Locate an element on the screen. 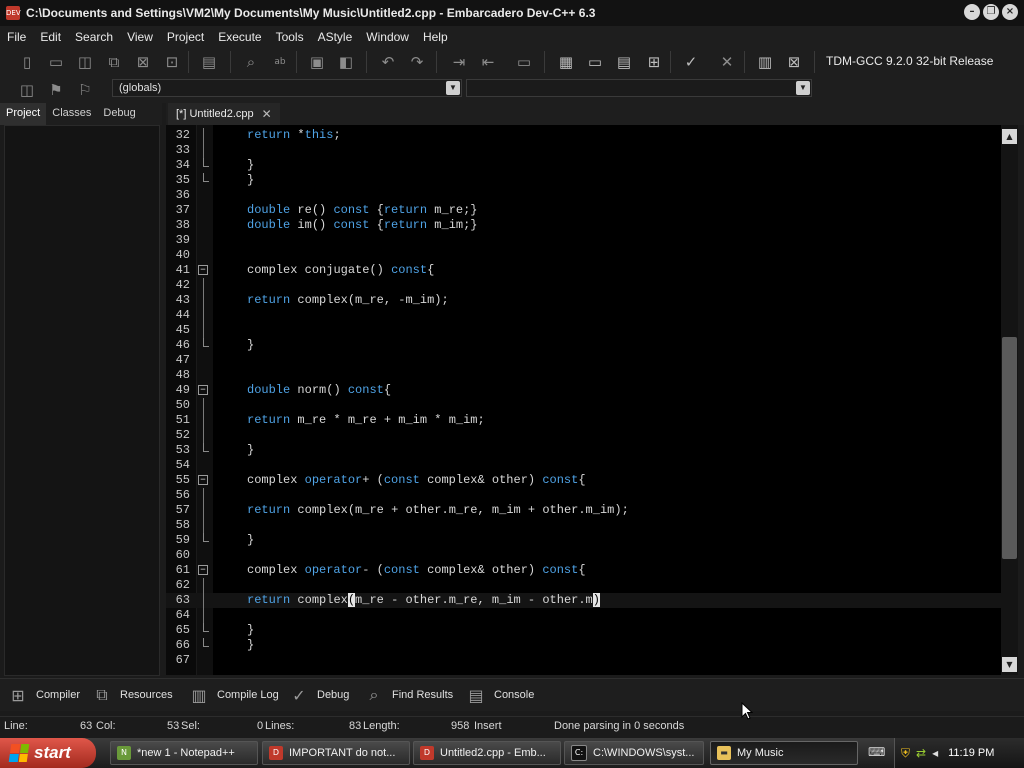 The width and height of the screenshot is (1024, 768). close-icon: × is located at coordinates (1010, 12).